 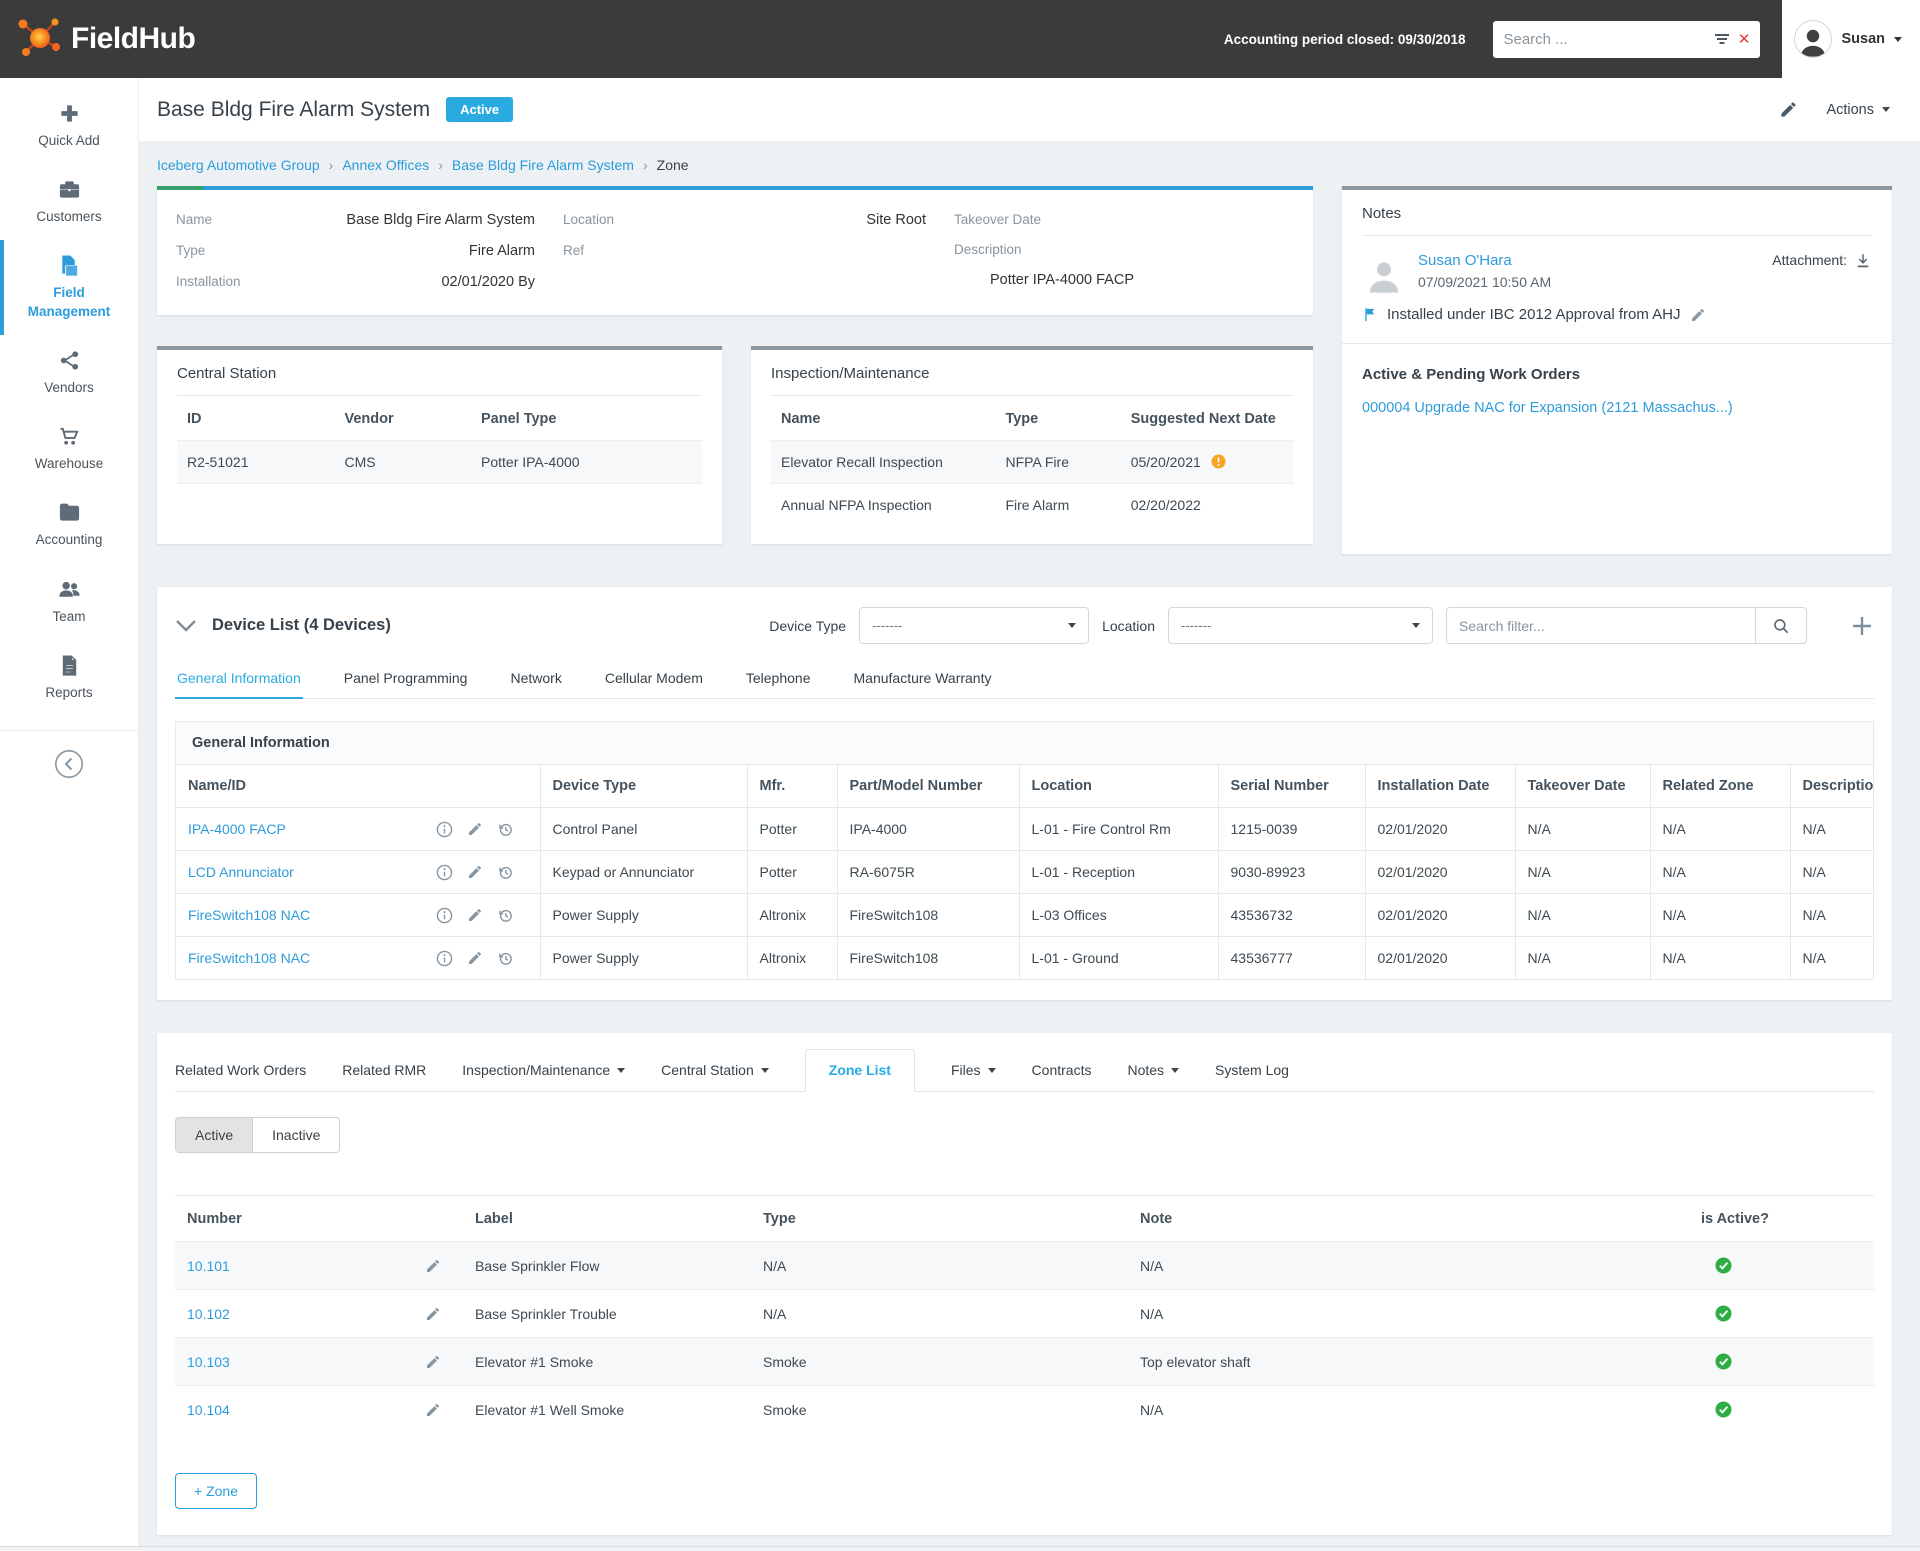 I want to click on plus-icon, so click(x=1862, y=625).